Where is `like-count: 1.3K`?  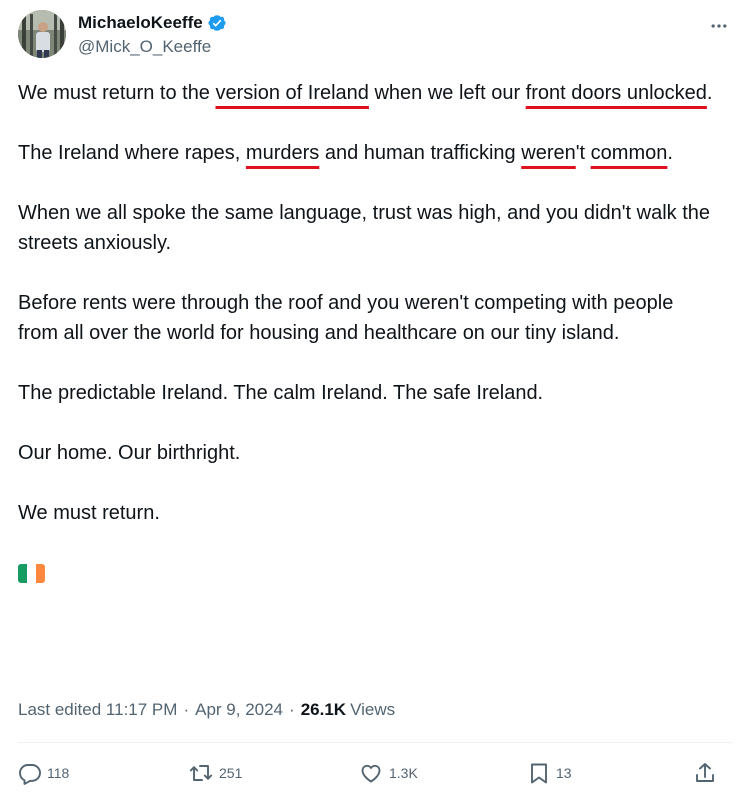 like-count: 1.3K is located at coordinates (403, 773).